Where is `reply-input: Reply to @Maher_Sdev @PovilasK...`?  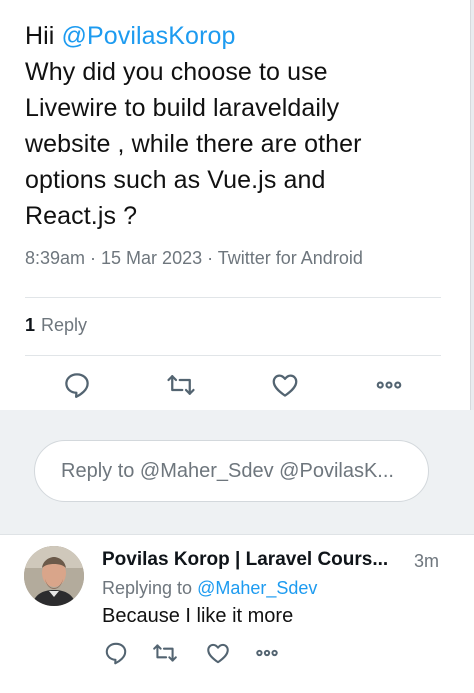
reply-input: Reply to @Maher_Sdev @PovilasK... is located at coordinates (231, 471).